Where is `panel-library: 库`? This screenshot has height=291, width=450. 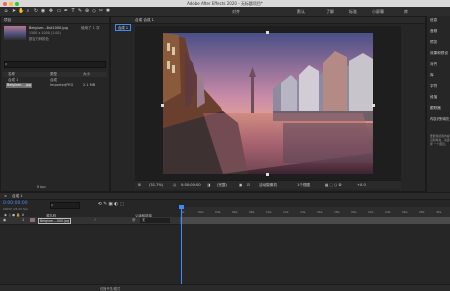 panel-library: 库 is located at coordinates (432, 75).